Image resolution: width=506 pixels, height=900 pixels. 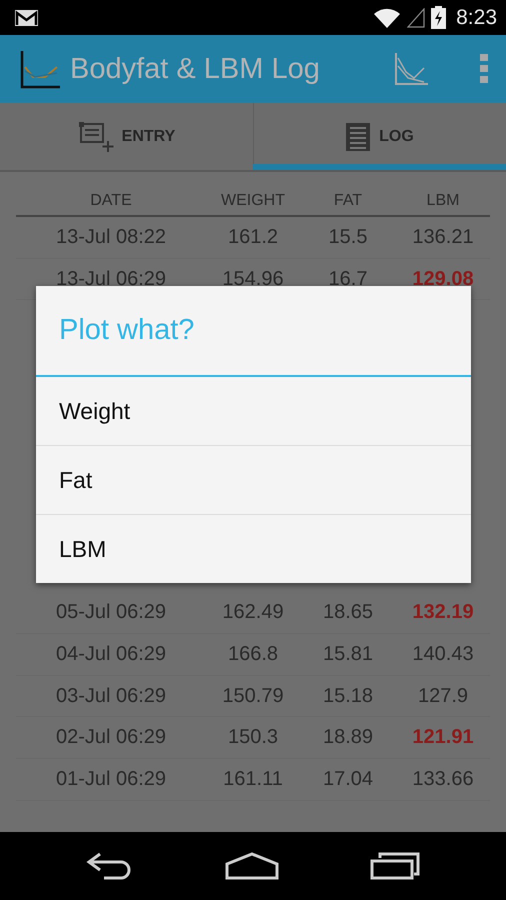 I want to click on wifi-icon, so click(x=387, y=17).